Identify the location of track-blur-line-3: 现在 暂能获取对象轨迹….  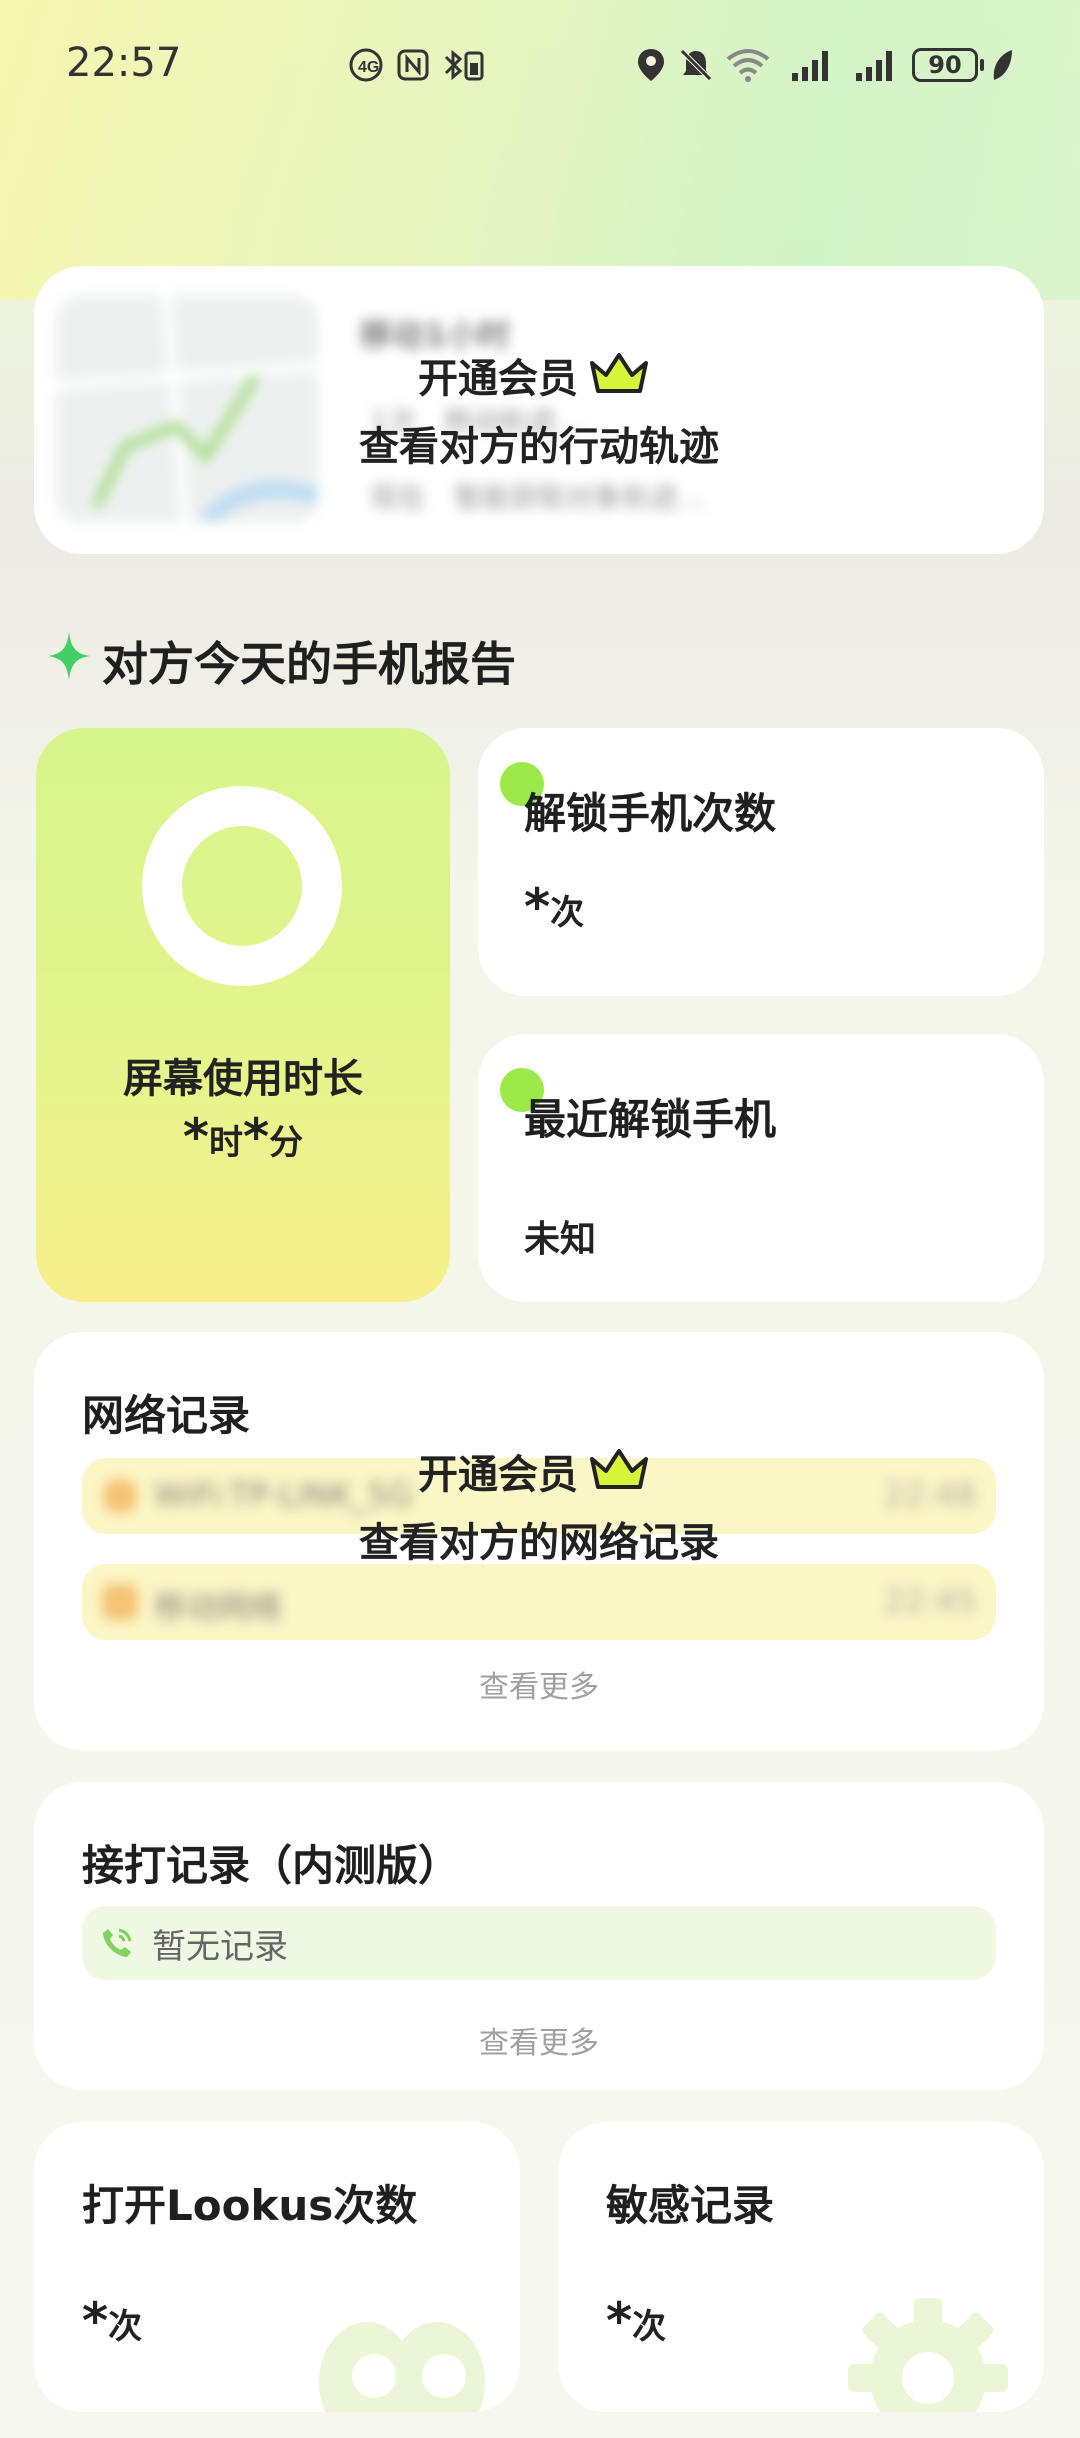
(538, 497).